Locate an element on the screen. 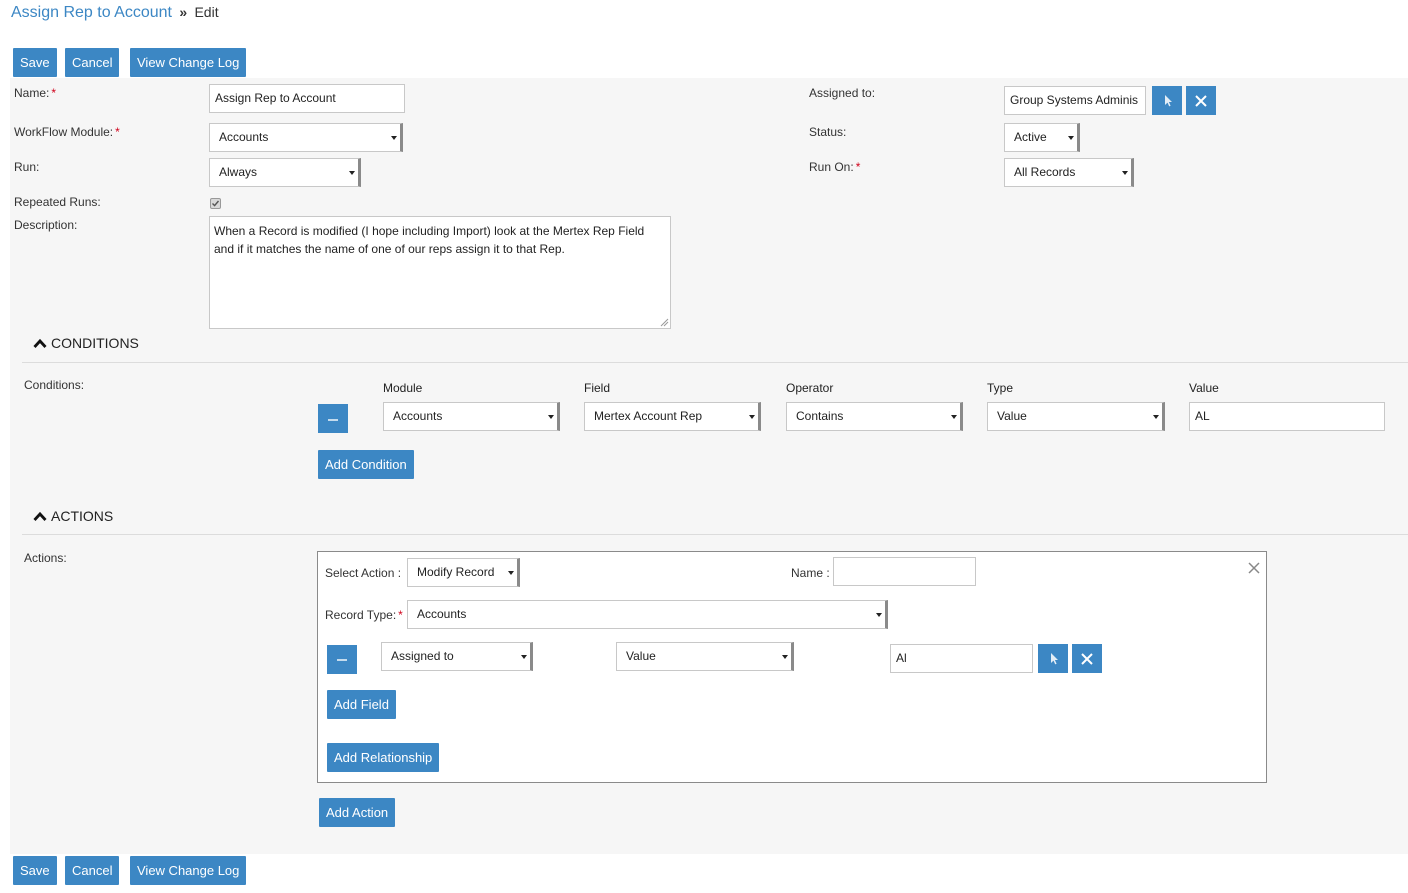 This screenshot has width=1408, height=893. status-label: Status: is located at coordinates (828, 132).